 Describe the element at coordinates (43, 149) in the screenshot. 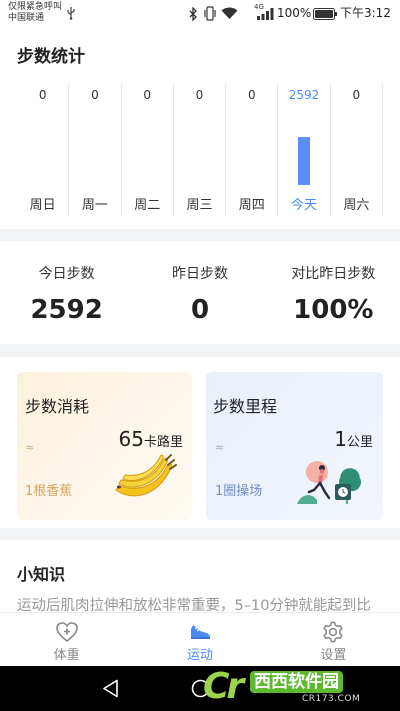

I see `chart-day-column: 0 周日` at that location.